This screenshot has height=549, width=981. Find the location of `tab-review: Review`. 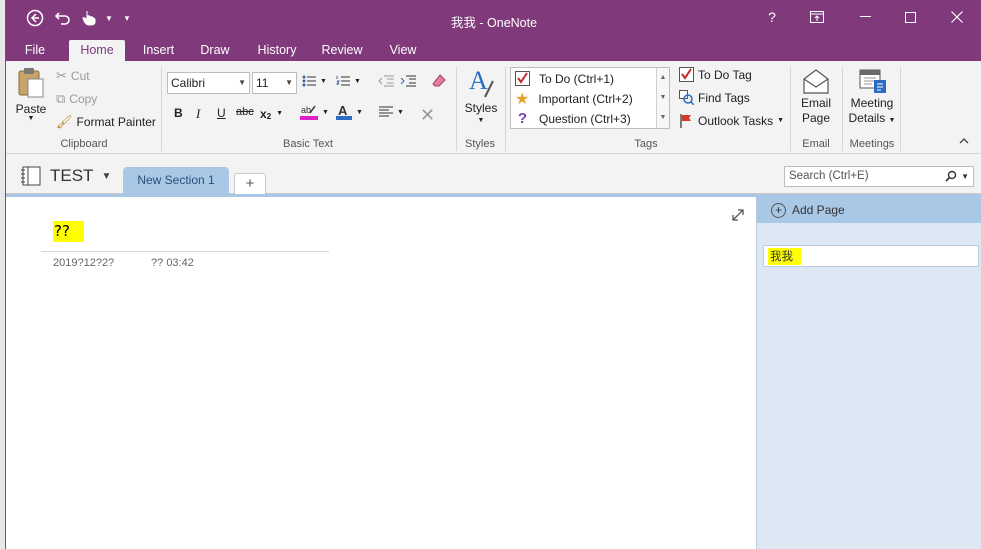

tab-review: Review is located at coordinates (342, 50).